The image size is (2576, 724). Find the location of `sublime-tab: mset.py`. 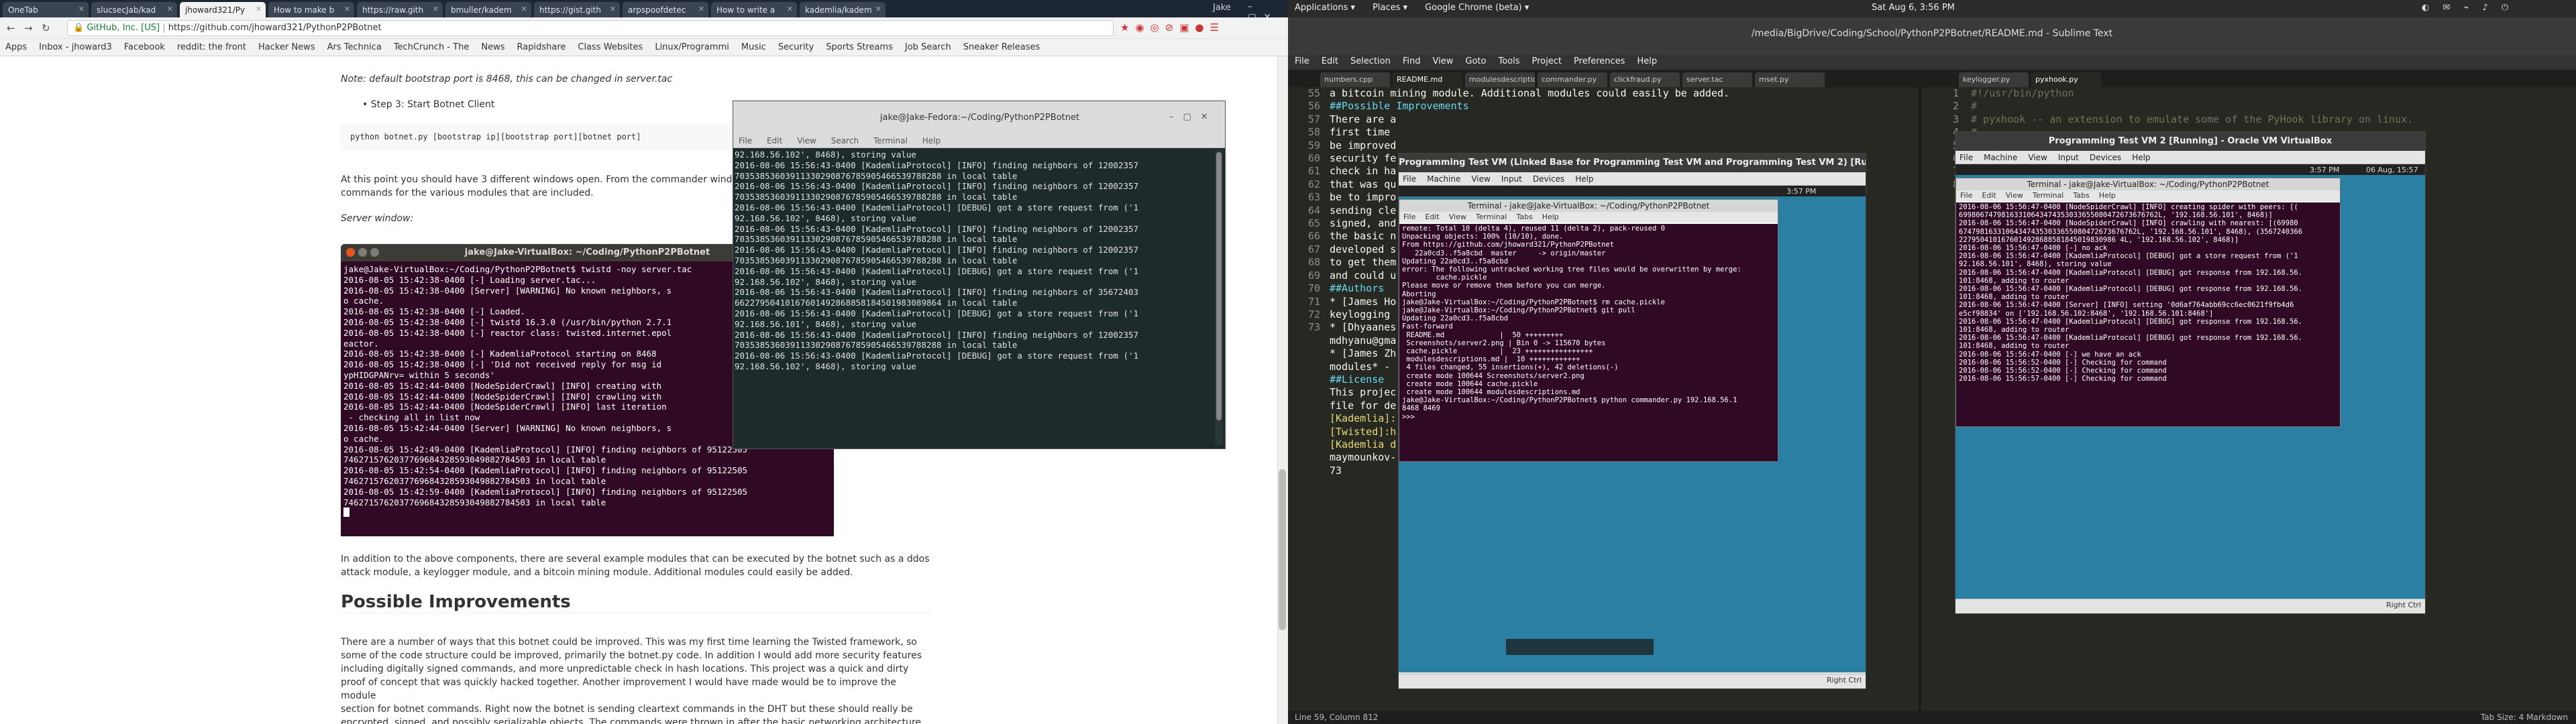

sublime-tab: mset.py is located at coordinates (1790, 79).